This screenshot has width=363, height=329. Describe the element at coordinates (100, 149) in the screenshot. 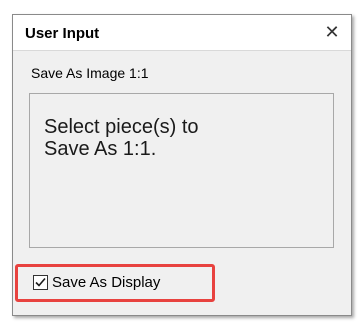

I see `message-line-2: Save As 1:1.` at that location.